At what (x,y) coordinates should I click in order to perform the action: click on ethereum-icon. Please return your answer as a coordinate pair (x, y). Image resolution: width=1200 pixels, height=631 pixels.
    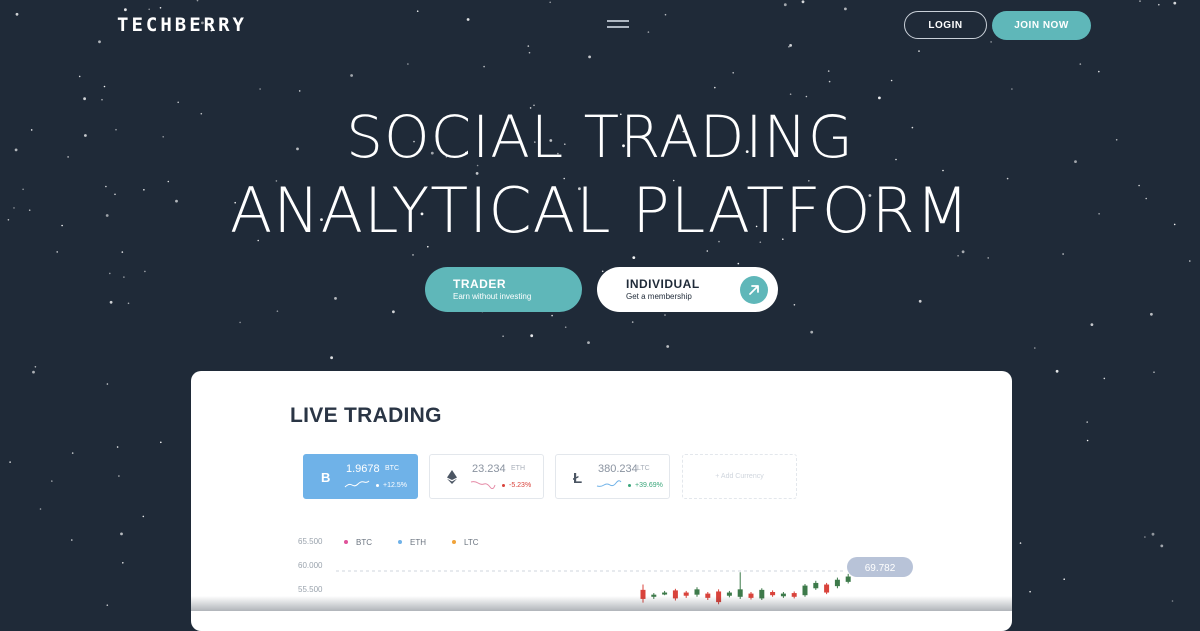
    Looking at the image, I should click on (452, 477).